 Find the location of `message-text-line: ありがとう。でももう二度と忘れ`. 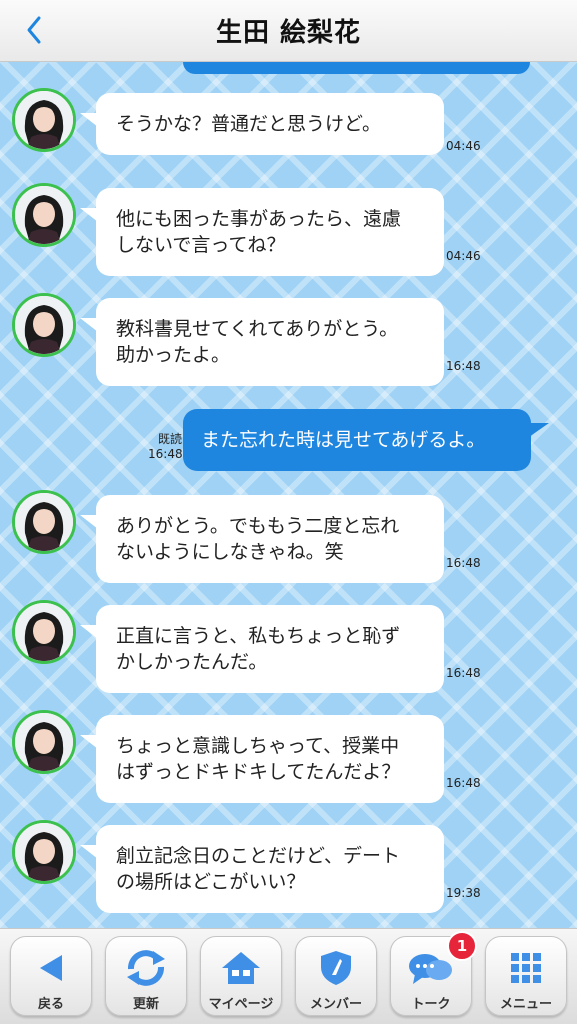

message-text-line: ありがとう。でももう二度と忘れ is located at coordinates (258, 526).